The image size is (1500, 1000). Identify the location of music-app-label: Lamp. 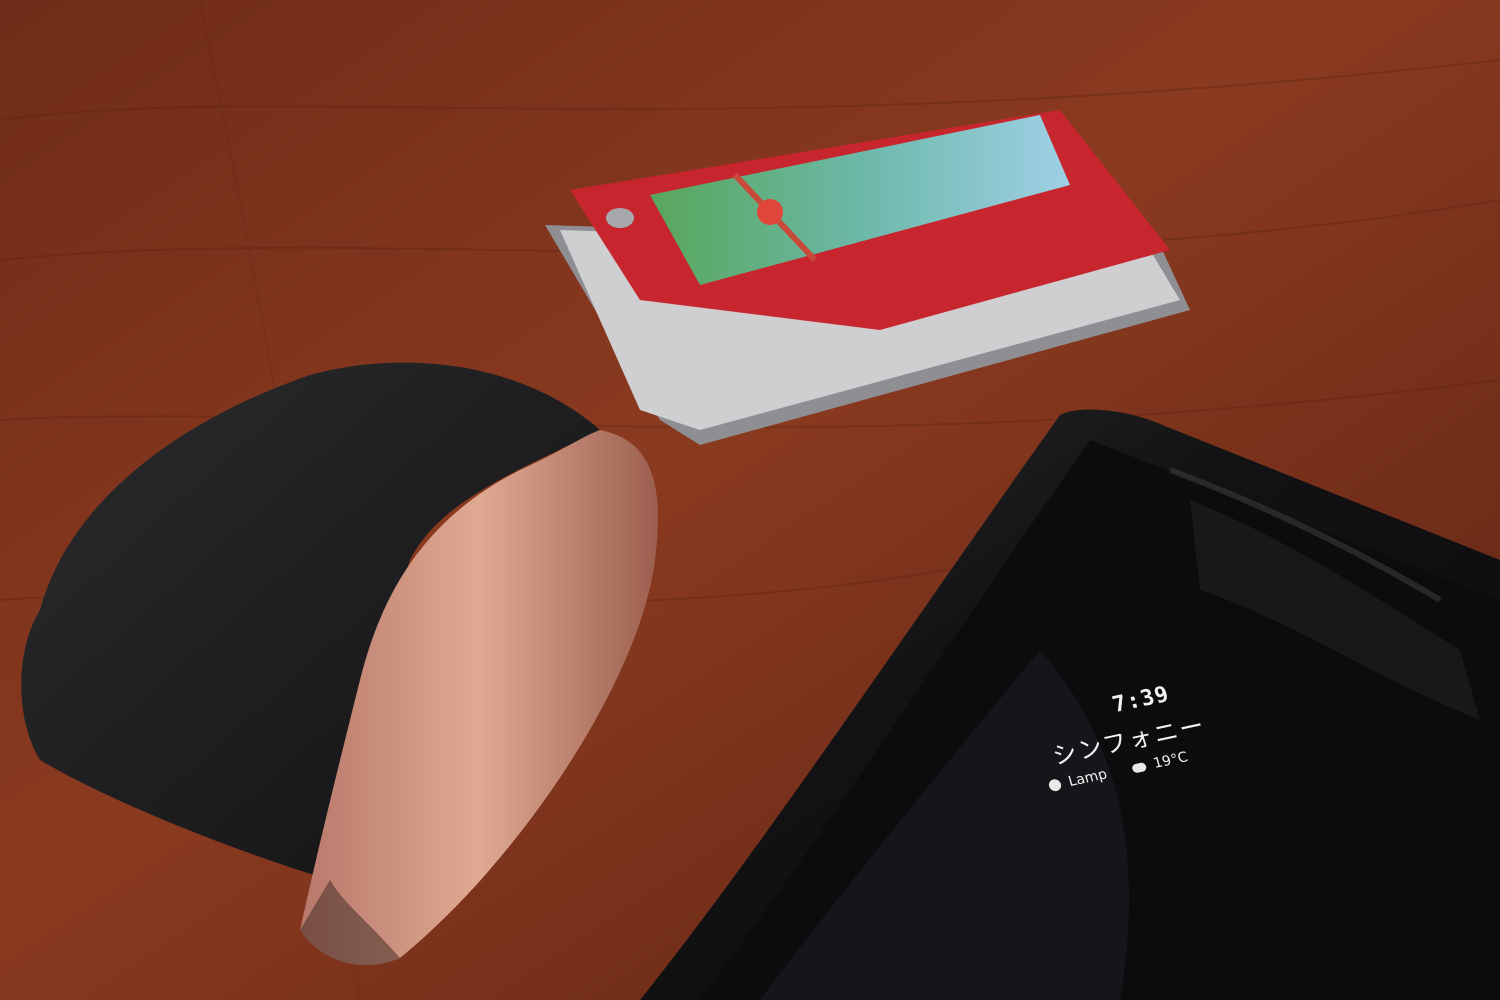
(1087, 778).